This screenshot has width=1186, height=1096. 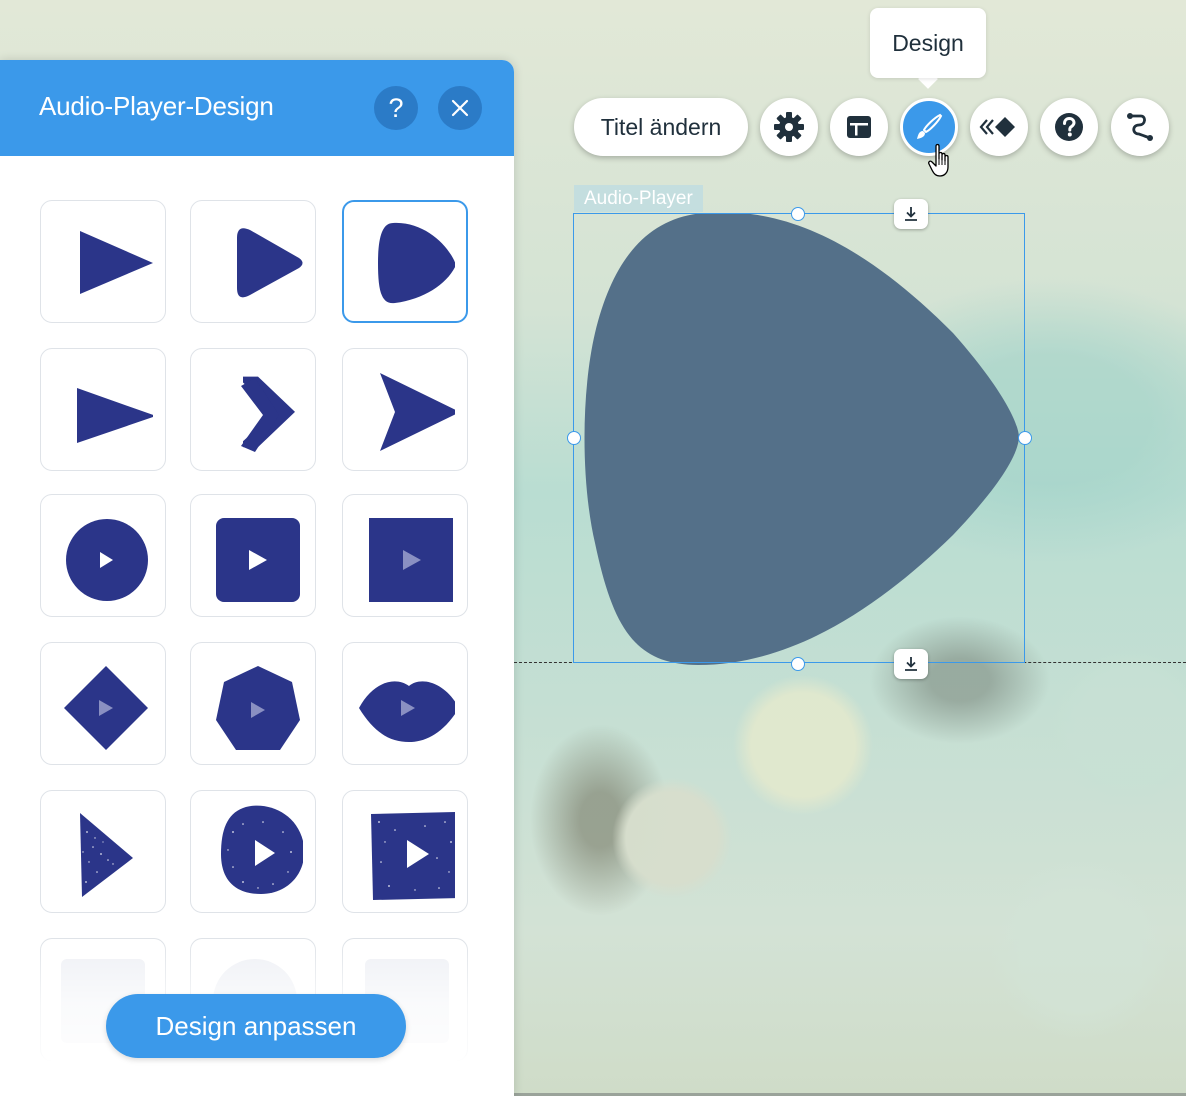 I want to click on anchor-bottom-button, so click(x=911, y=664).